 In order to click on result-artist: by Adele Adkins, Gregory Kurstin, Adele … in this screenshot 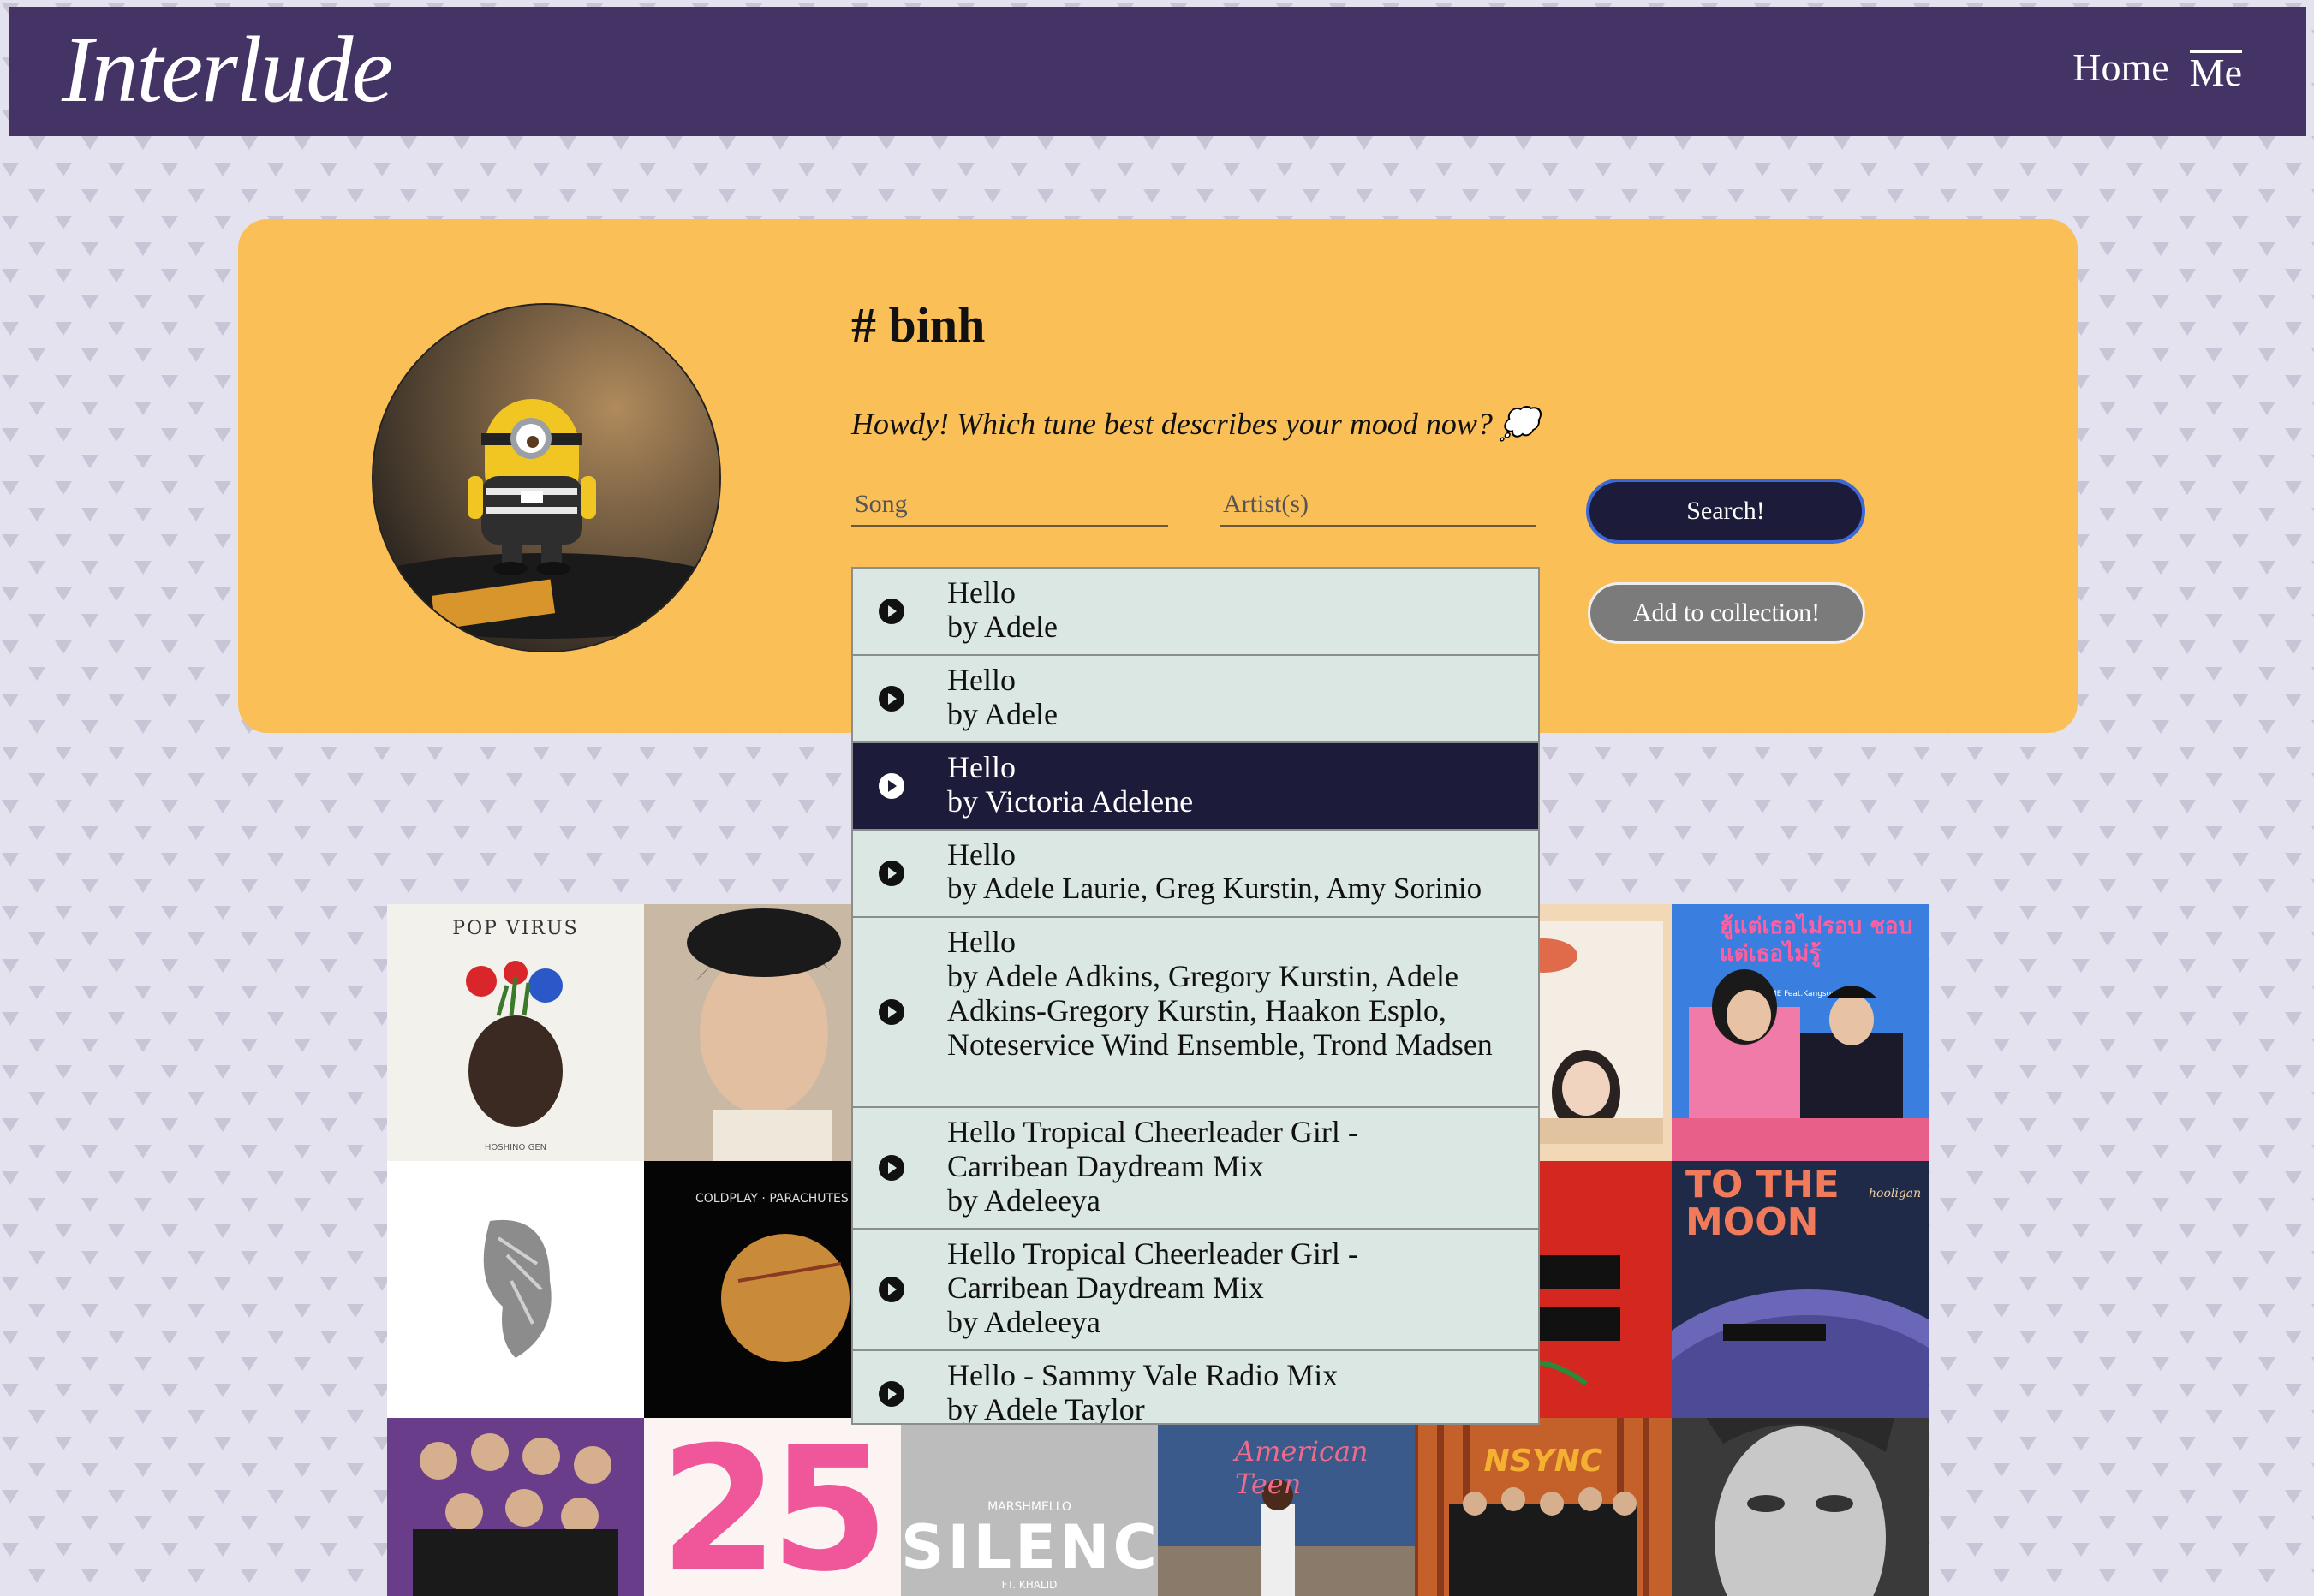, I will do `click(1220, 1010)`.